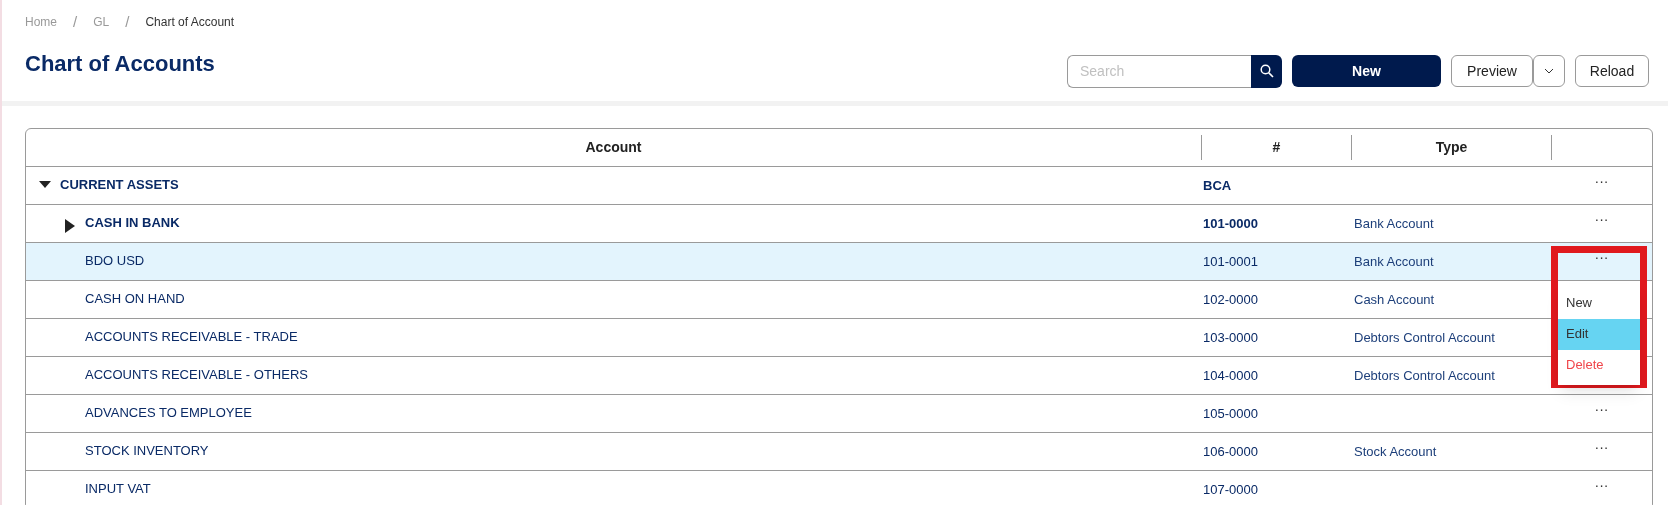 The height and width of the screenshot is (505, 1668). I want to click on preview-button: Preview, so click(1492, 71).